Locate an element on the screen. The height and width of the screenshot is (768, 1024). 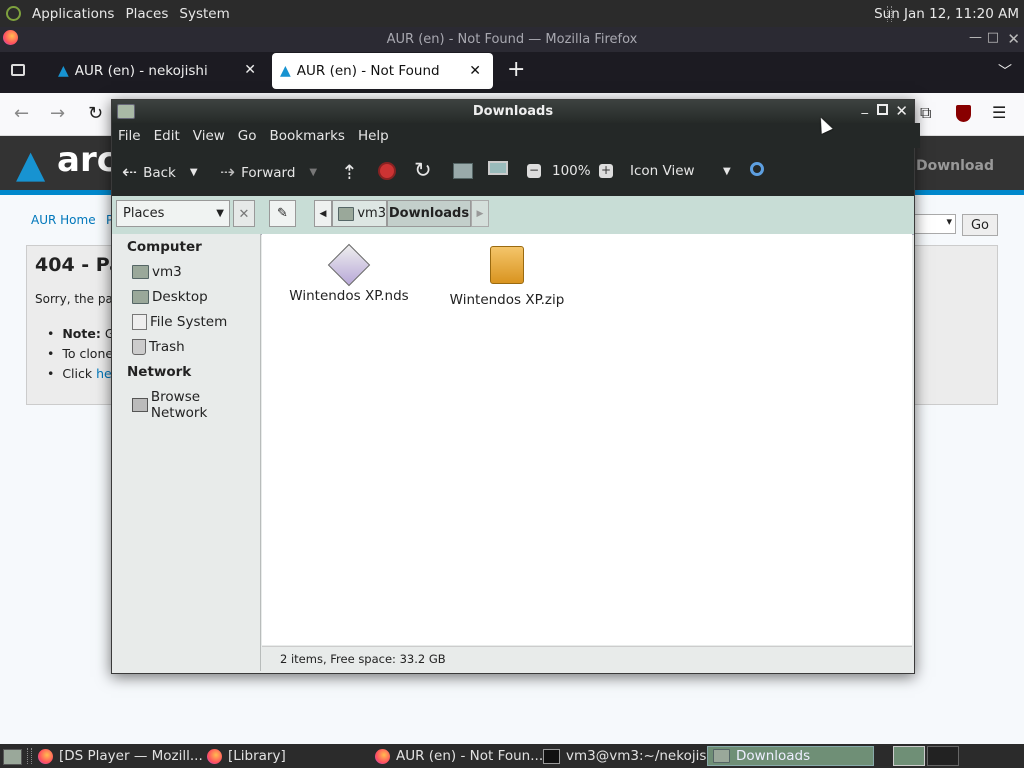
arch-logo-icon: ▲ is located at coordinates (30, 164).